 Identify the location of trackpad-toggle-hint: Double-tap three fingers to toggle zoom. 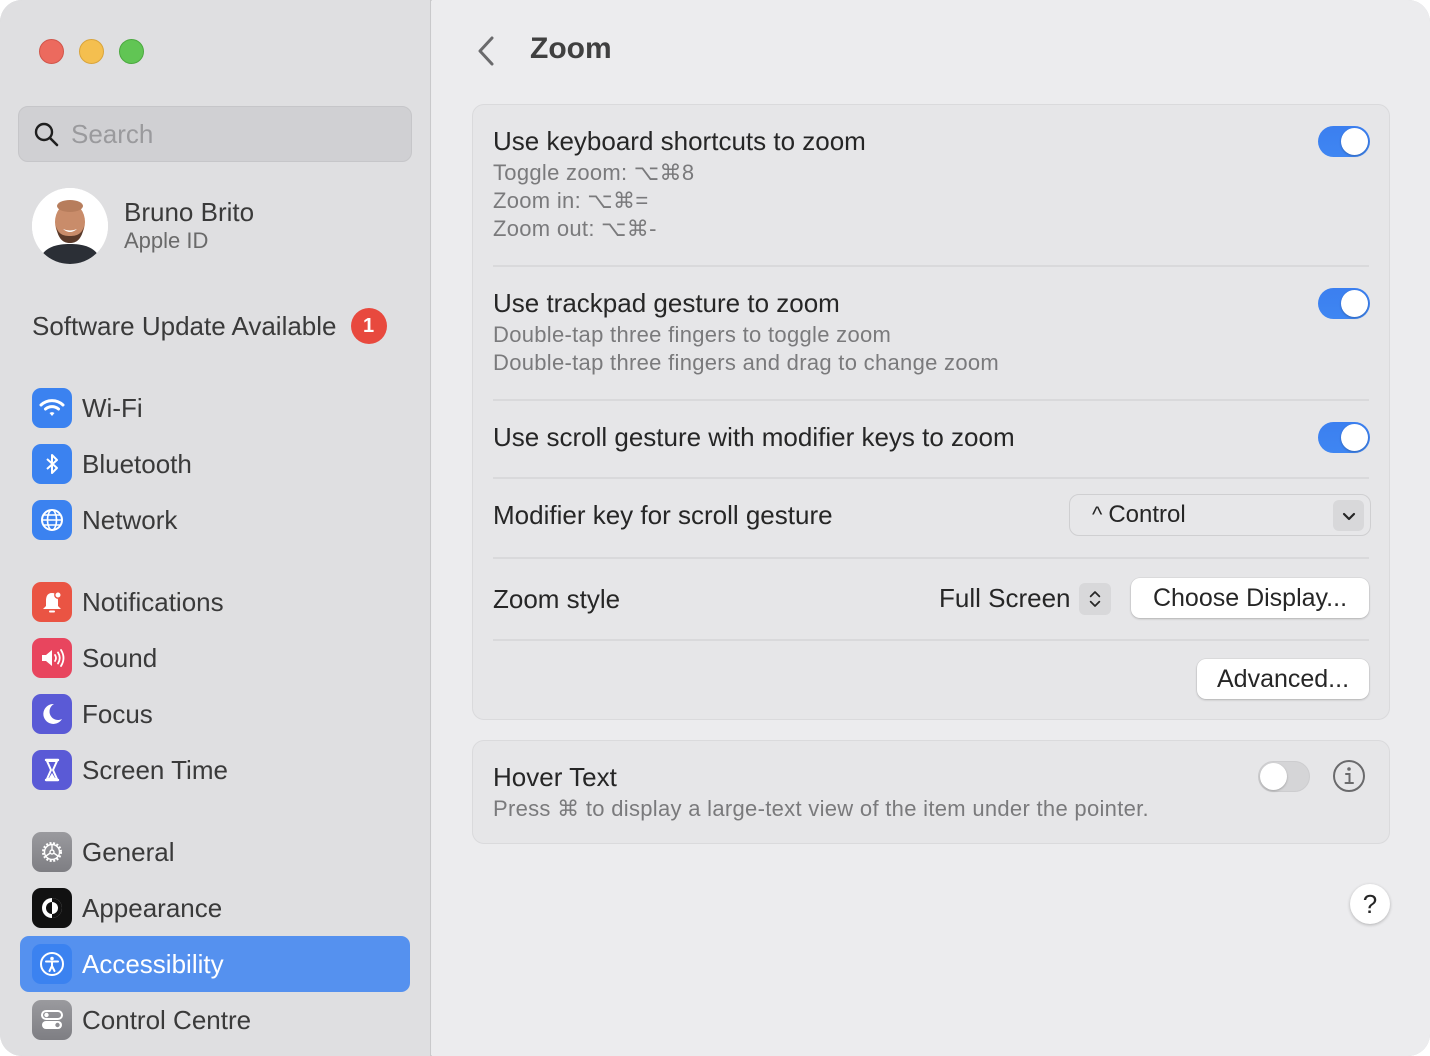
(692, 334).